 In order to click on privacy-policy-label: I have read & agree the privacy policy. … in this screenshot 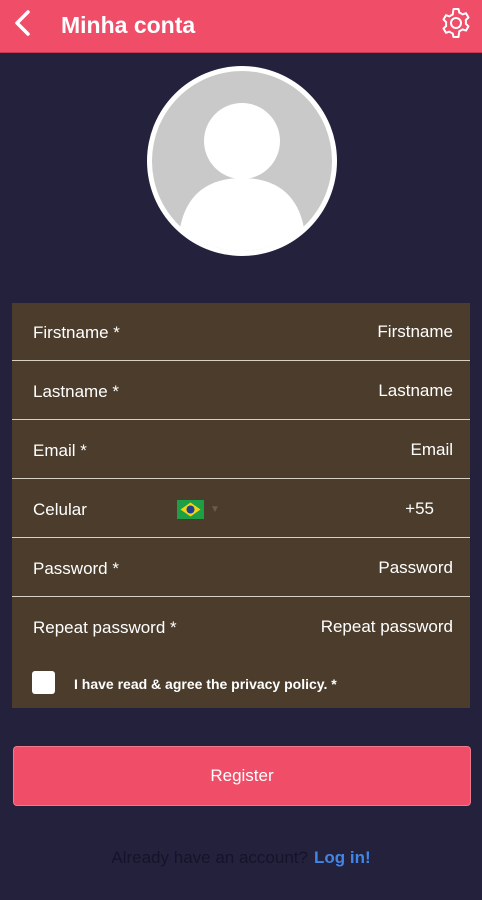, I will do `click(205, 684)`.